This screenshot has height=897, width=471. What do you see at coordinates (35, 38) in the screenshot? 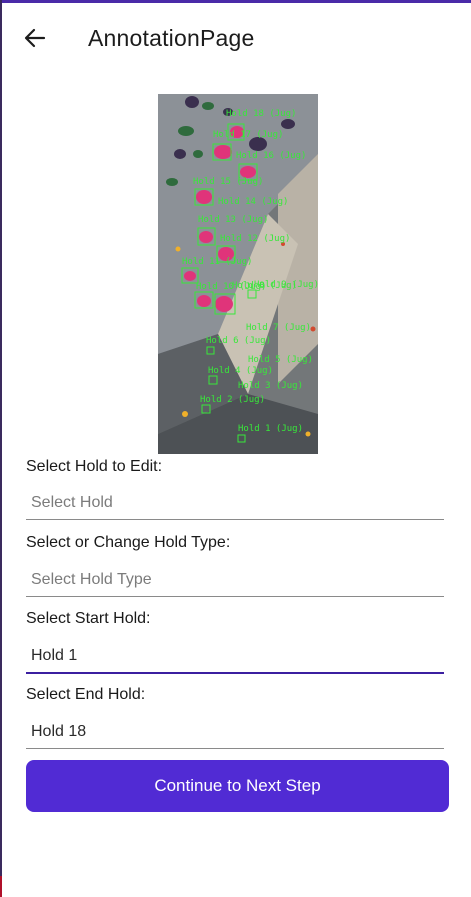
I see `arrow-left-icon` at bounding box center [35, 38].